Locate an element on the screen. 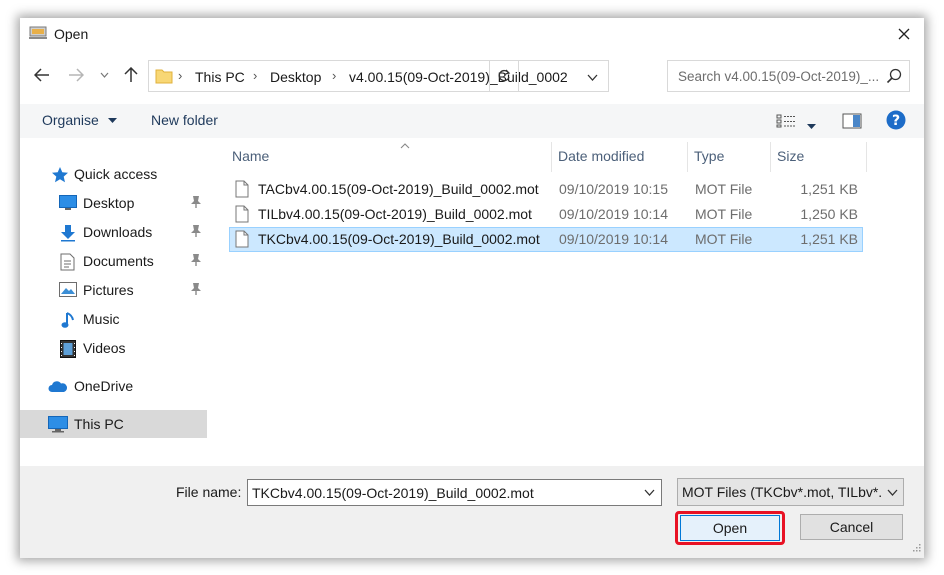 Image resolution: width=944 pixels, height=575 pixels. cancel-button: Cancel is located at coordinates (851, 527).